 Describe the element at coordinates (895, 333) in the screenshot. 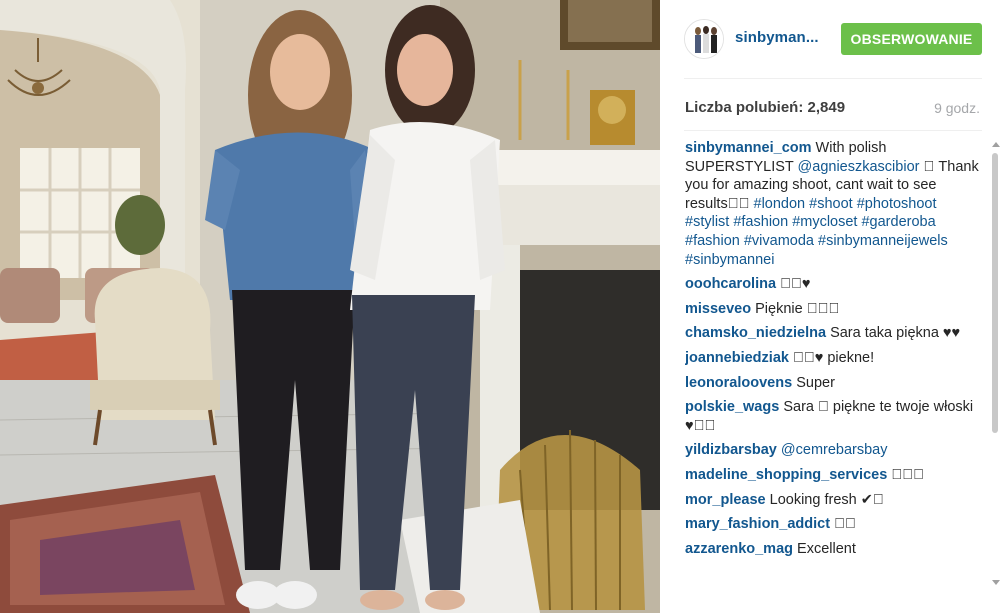

I see `comment-text: Sara taka piękna ♥♥` at that location.